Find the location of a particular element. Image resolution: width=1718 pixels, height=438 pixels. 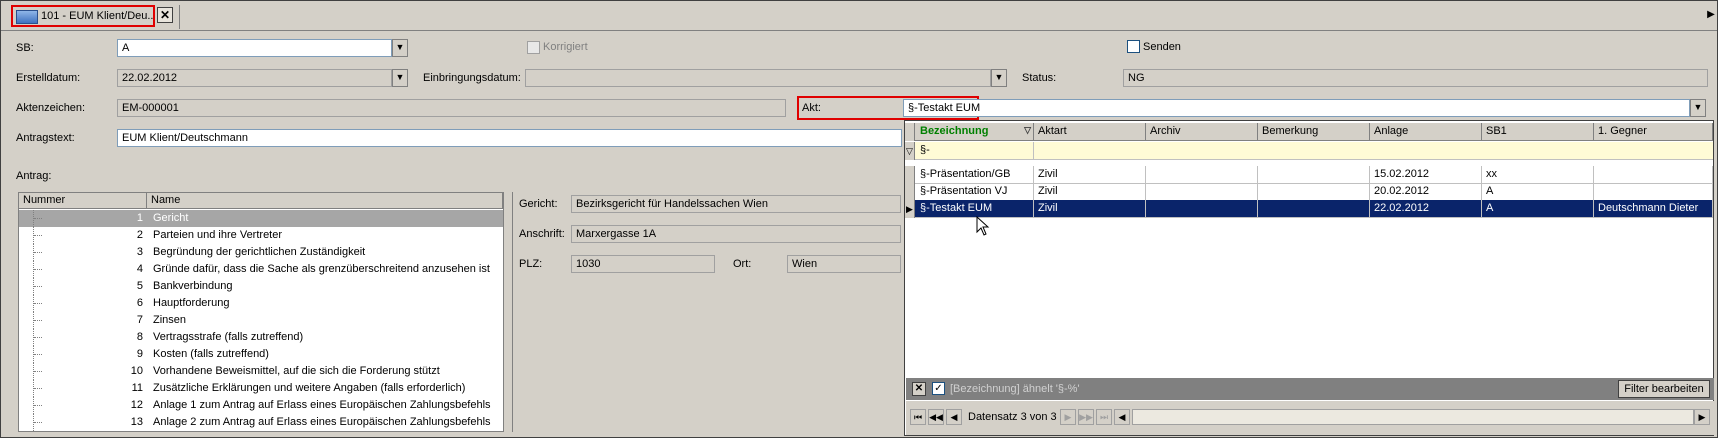

tree-row-name: Hauptforderung is located at coordinates (191, 303).